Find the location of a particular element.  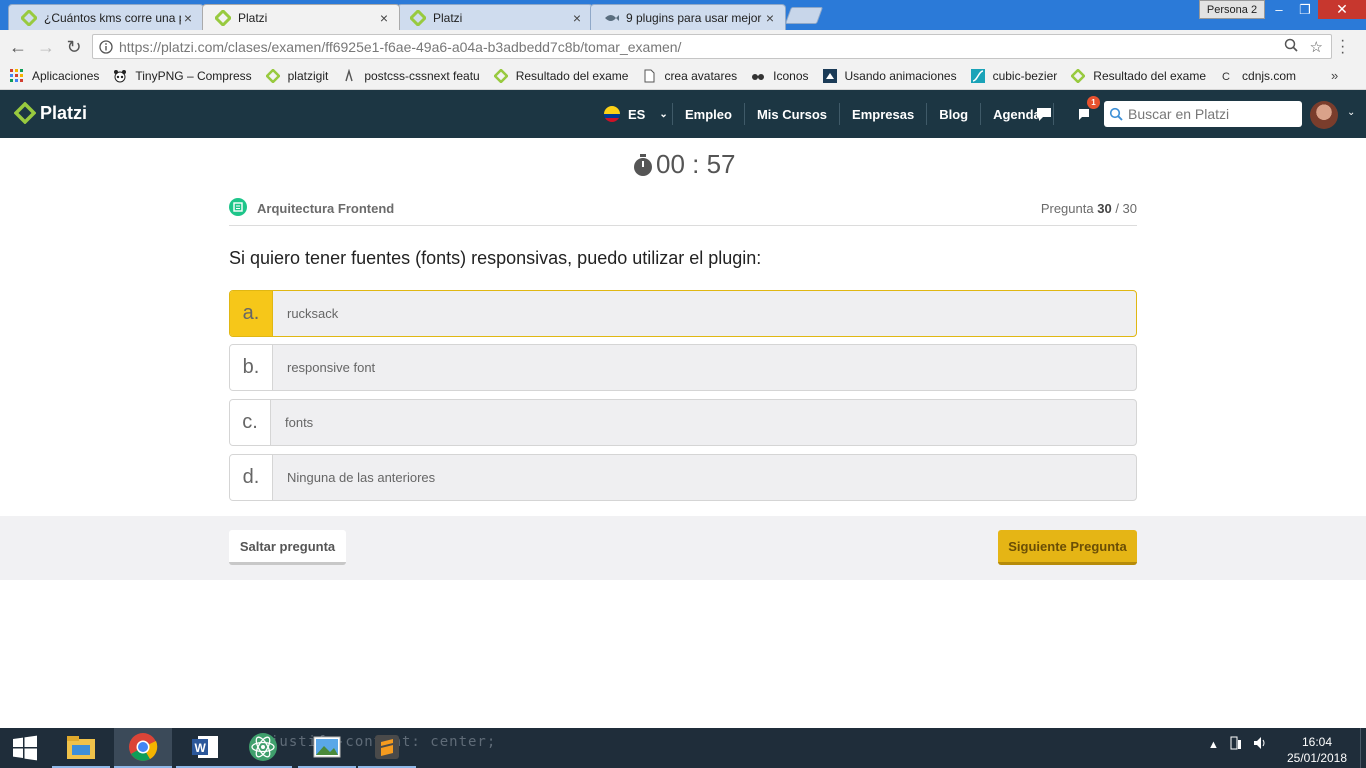

timer-value: 00 : 57 is located at coordinates (696, 164).